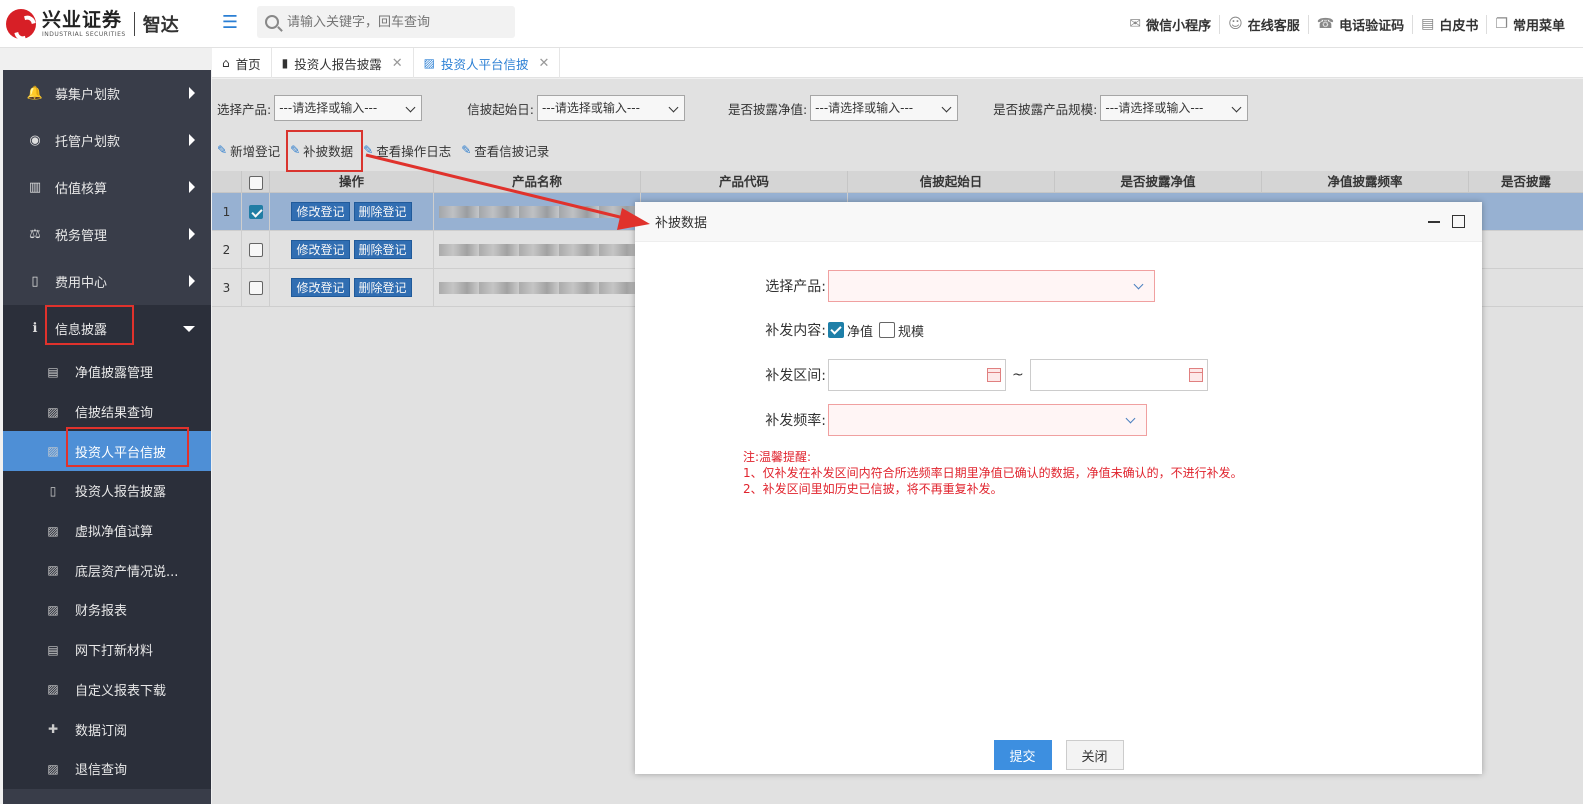 This screenshot has width=1583, height=804. I want to click on sidebar-subitem-data-subscription: ✚ 数据订阅, so click(107, 729).